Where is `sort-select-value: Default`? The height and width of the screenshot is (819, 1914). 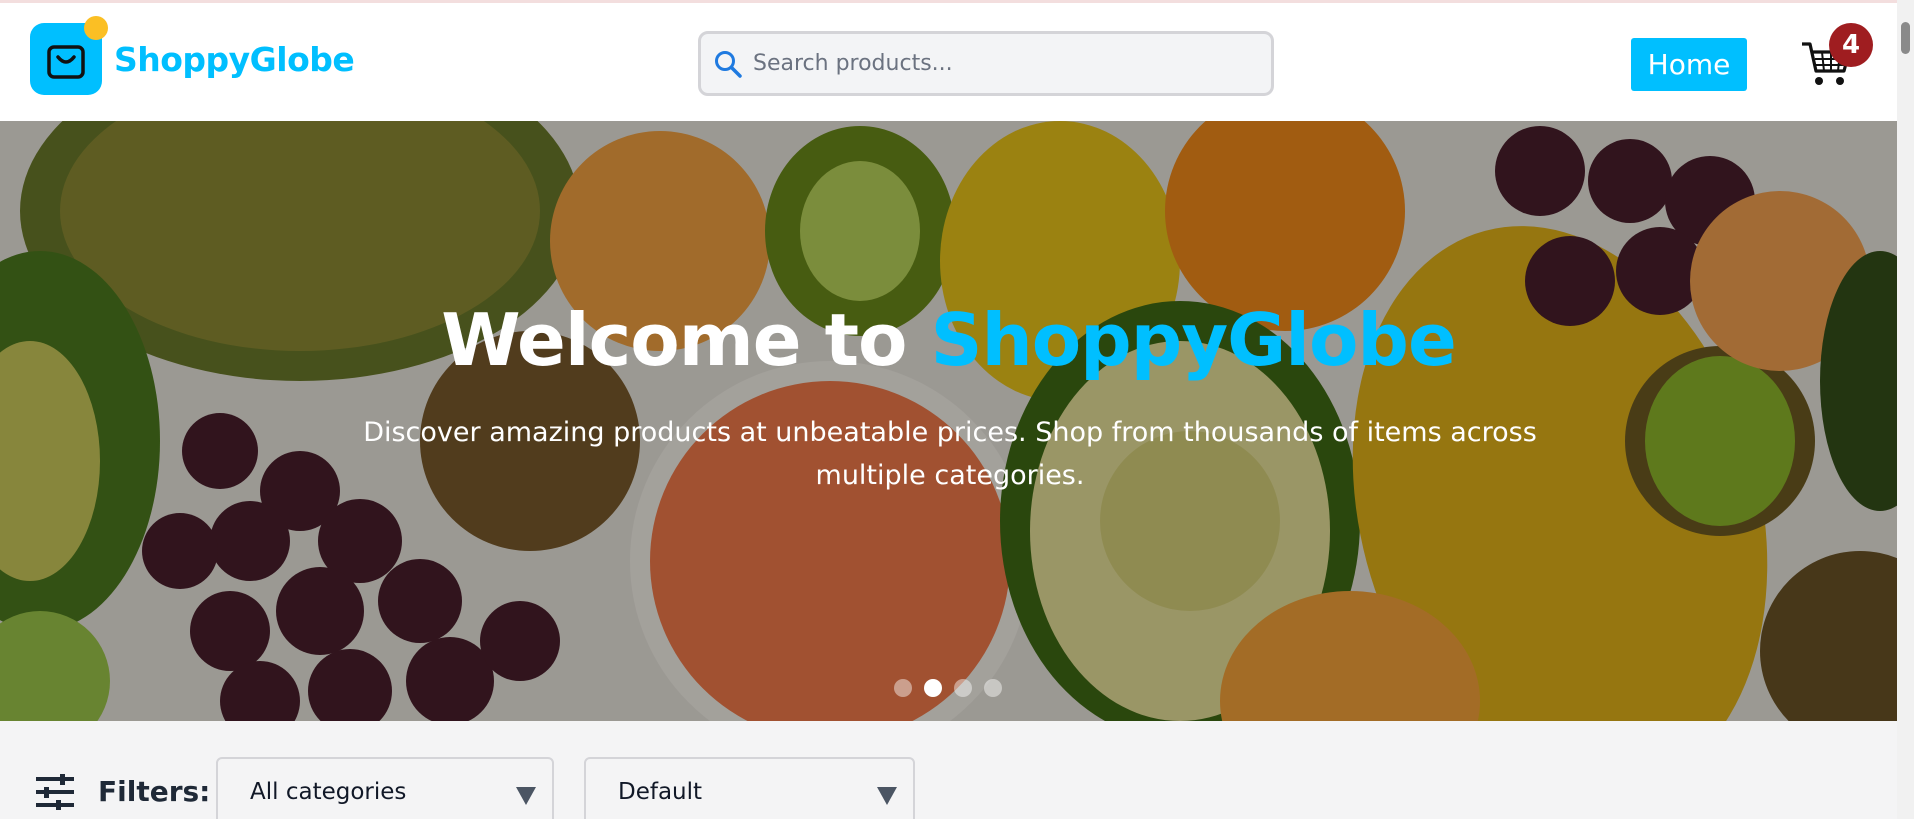 sort-select-value: Default is located at coordinates (660, 792).